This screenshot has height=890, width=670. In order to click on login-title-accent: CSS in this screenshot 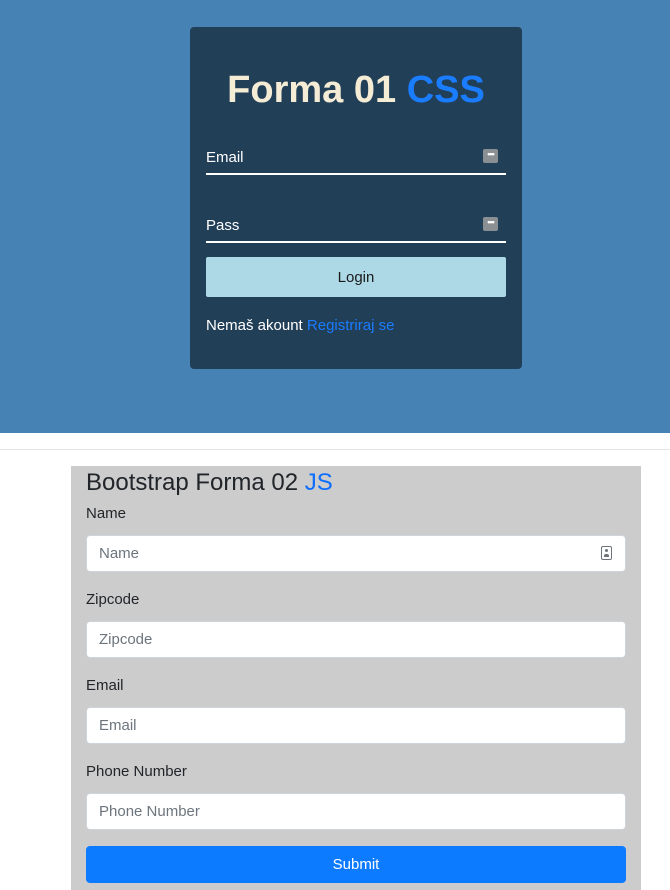, I will do `click(445, 90)`.